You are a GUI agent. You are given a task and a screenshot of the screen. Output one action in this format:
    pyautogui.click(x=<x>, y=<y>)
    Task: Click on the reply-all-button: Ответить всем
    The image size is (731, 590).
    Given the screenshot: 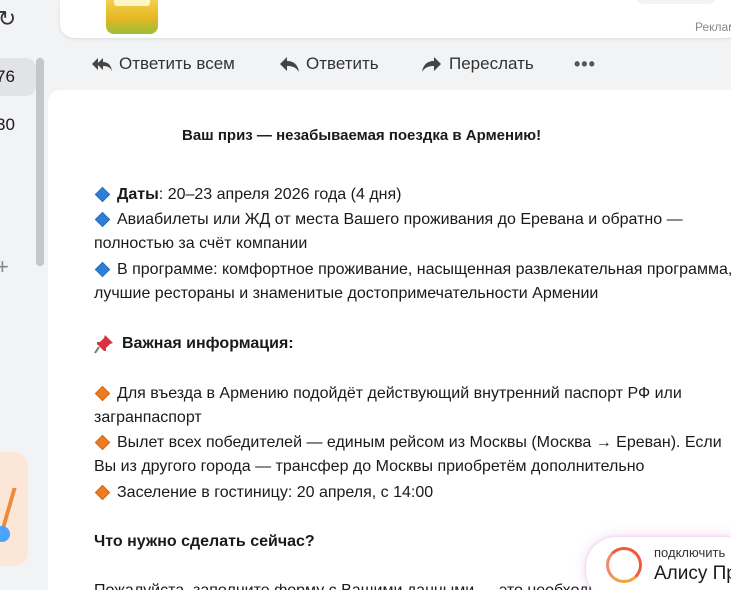 What is the action you would take?
    pyautogui.click(x=163, y=64)
    